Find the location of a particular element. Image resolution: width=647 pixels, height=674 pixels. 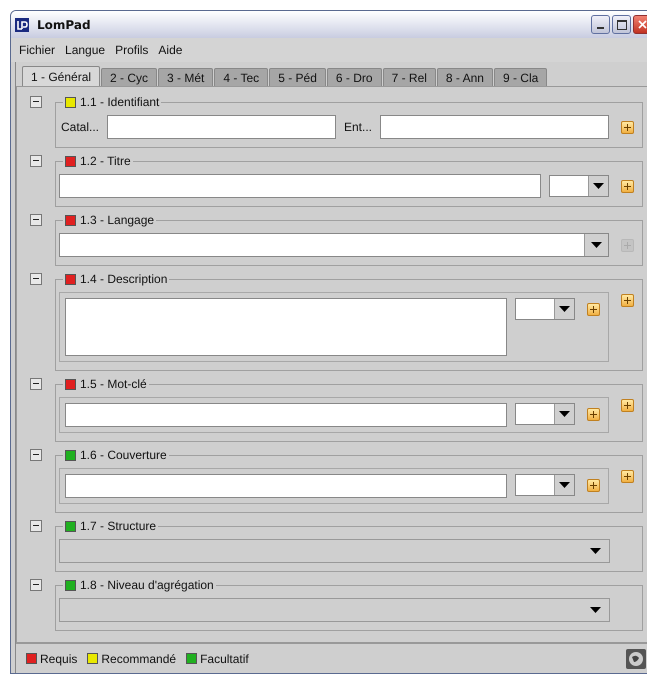

menu-item: Profils is located at coordinates (131, 50).